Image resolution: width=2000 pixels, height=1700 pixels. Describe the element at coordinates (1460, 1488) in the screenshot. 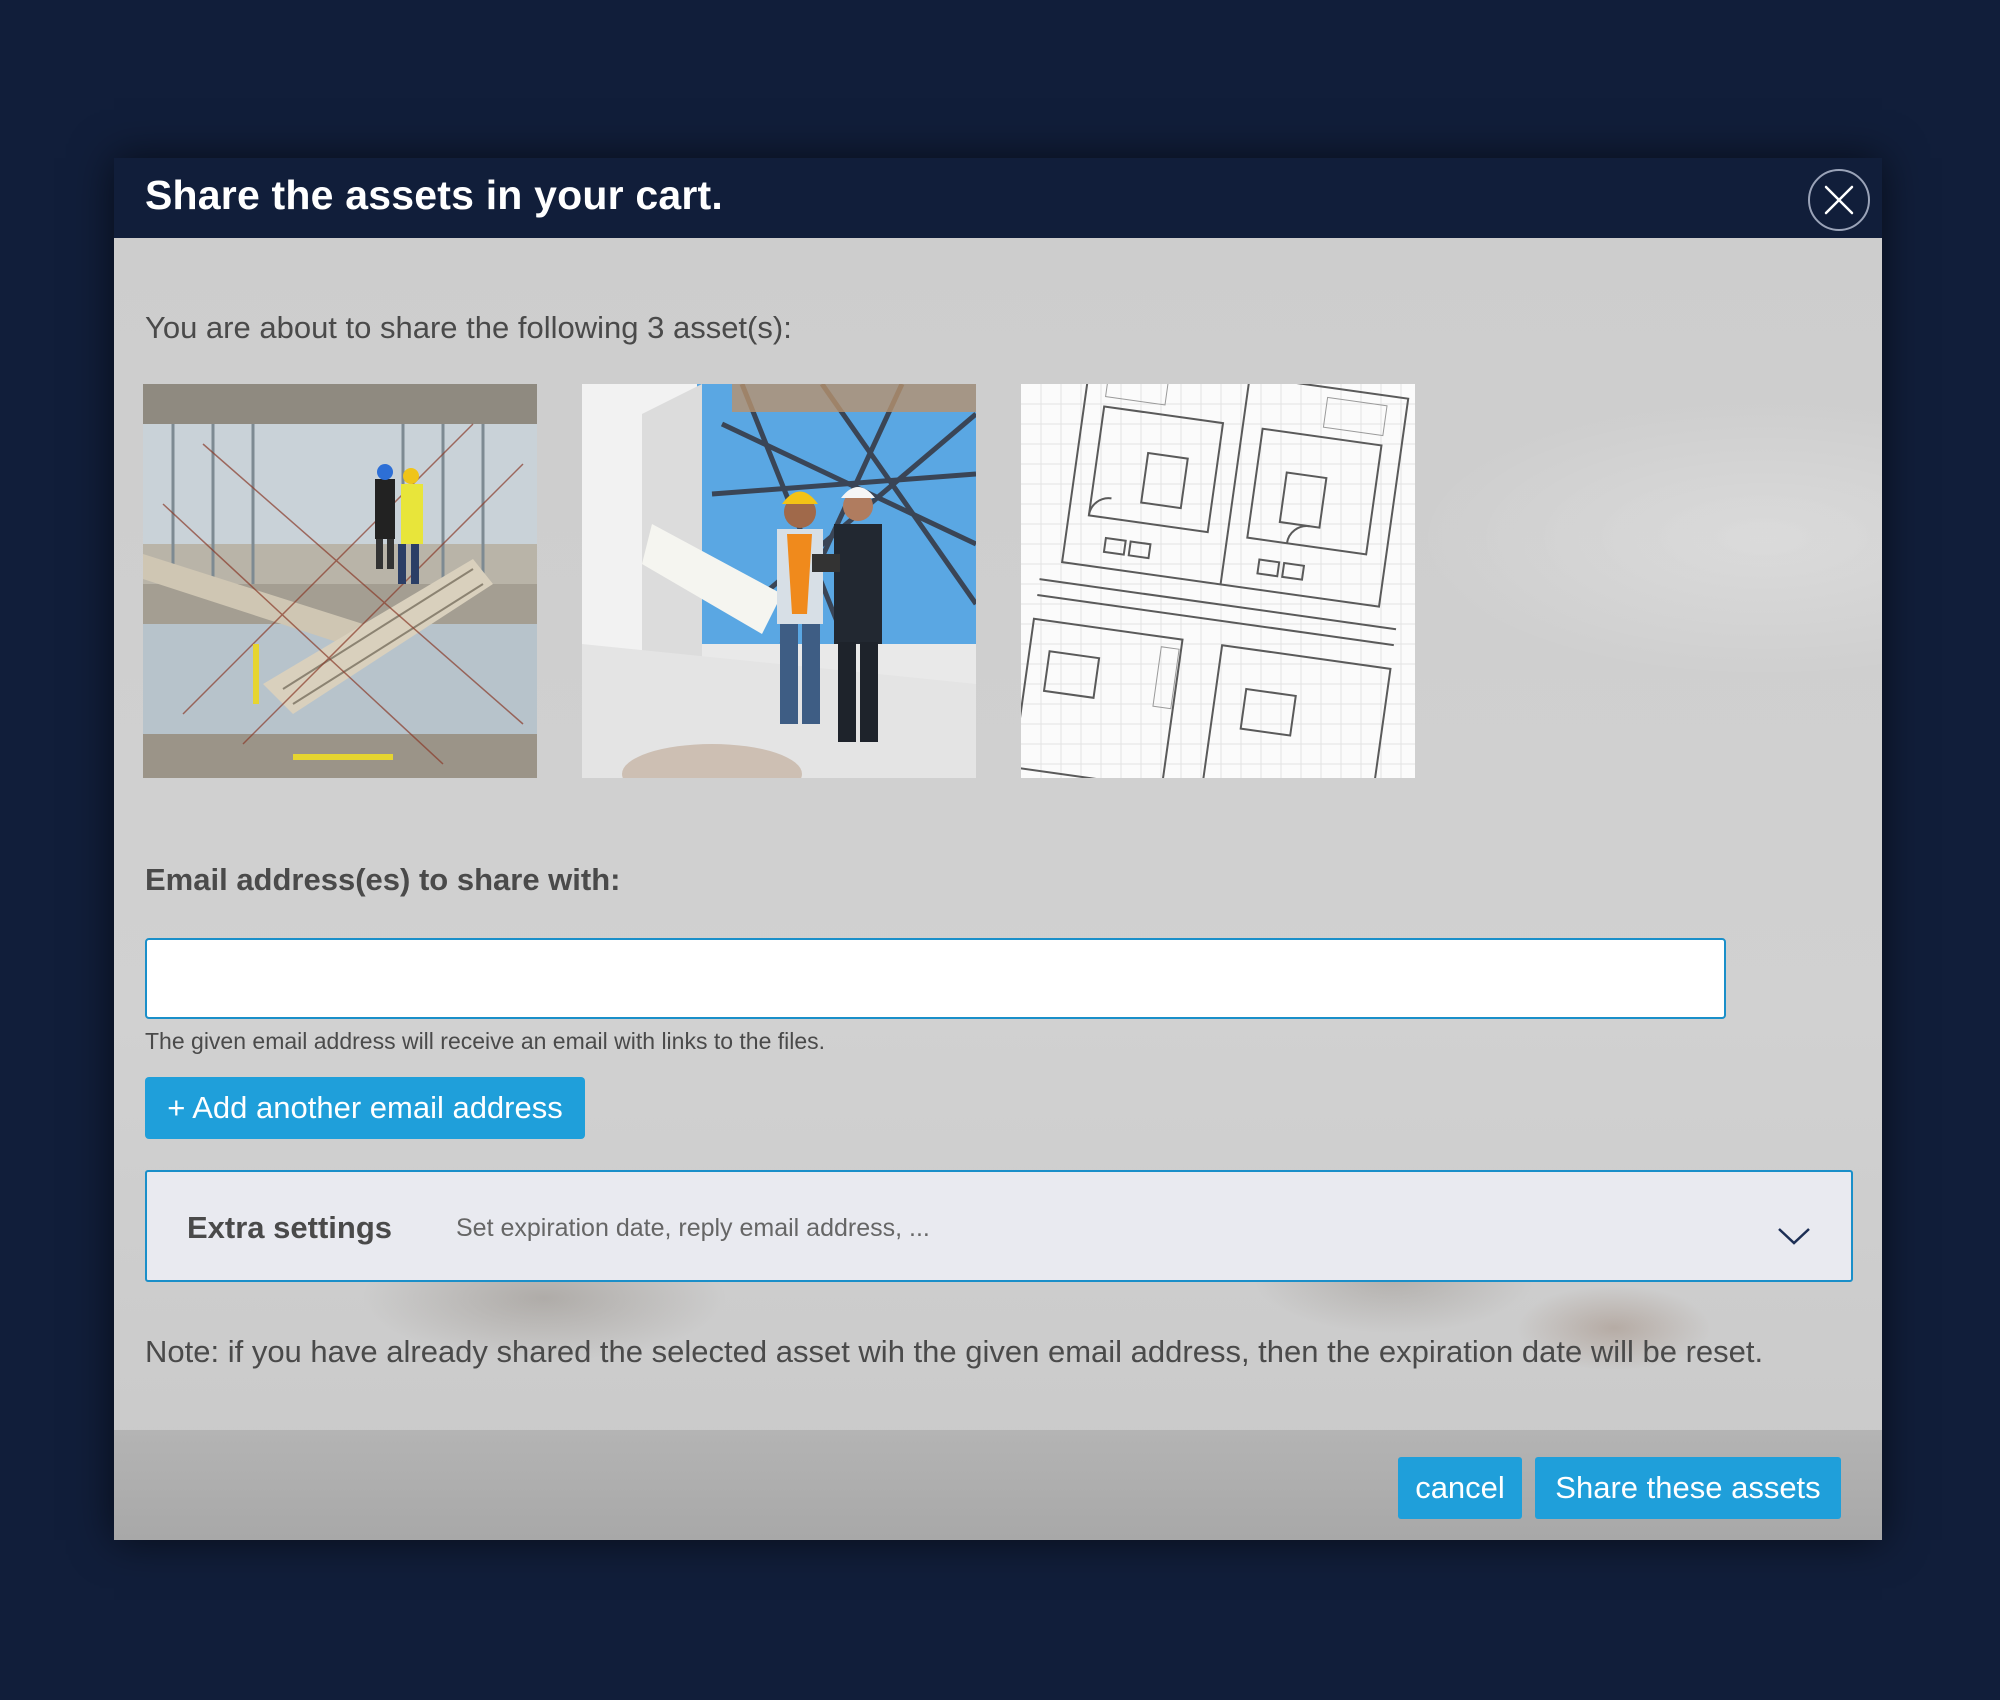

I see `cancel-button: cancel` at that location.